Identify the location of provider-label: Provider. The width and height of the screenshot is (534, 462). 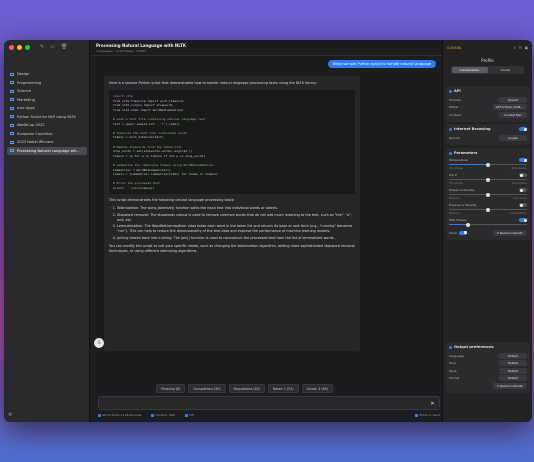
(455, 99).